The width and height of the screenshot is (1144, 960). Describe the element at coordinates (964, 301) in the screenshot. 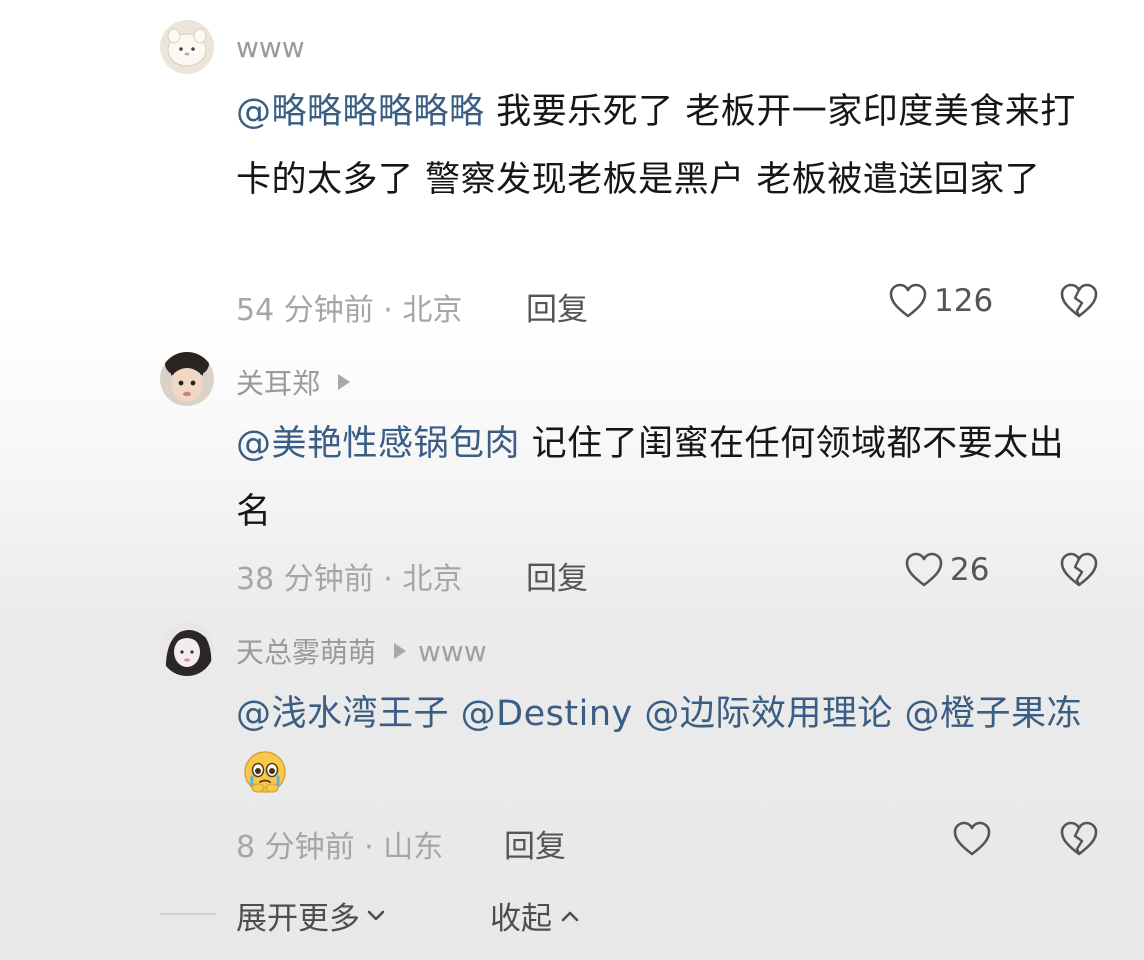

I see `like-count: 126` at that location.